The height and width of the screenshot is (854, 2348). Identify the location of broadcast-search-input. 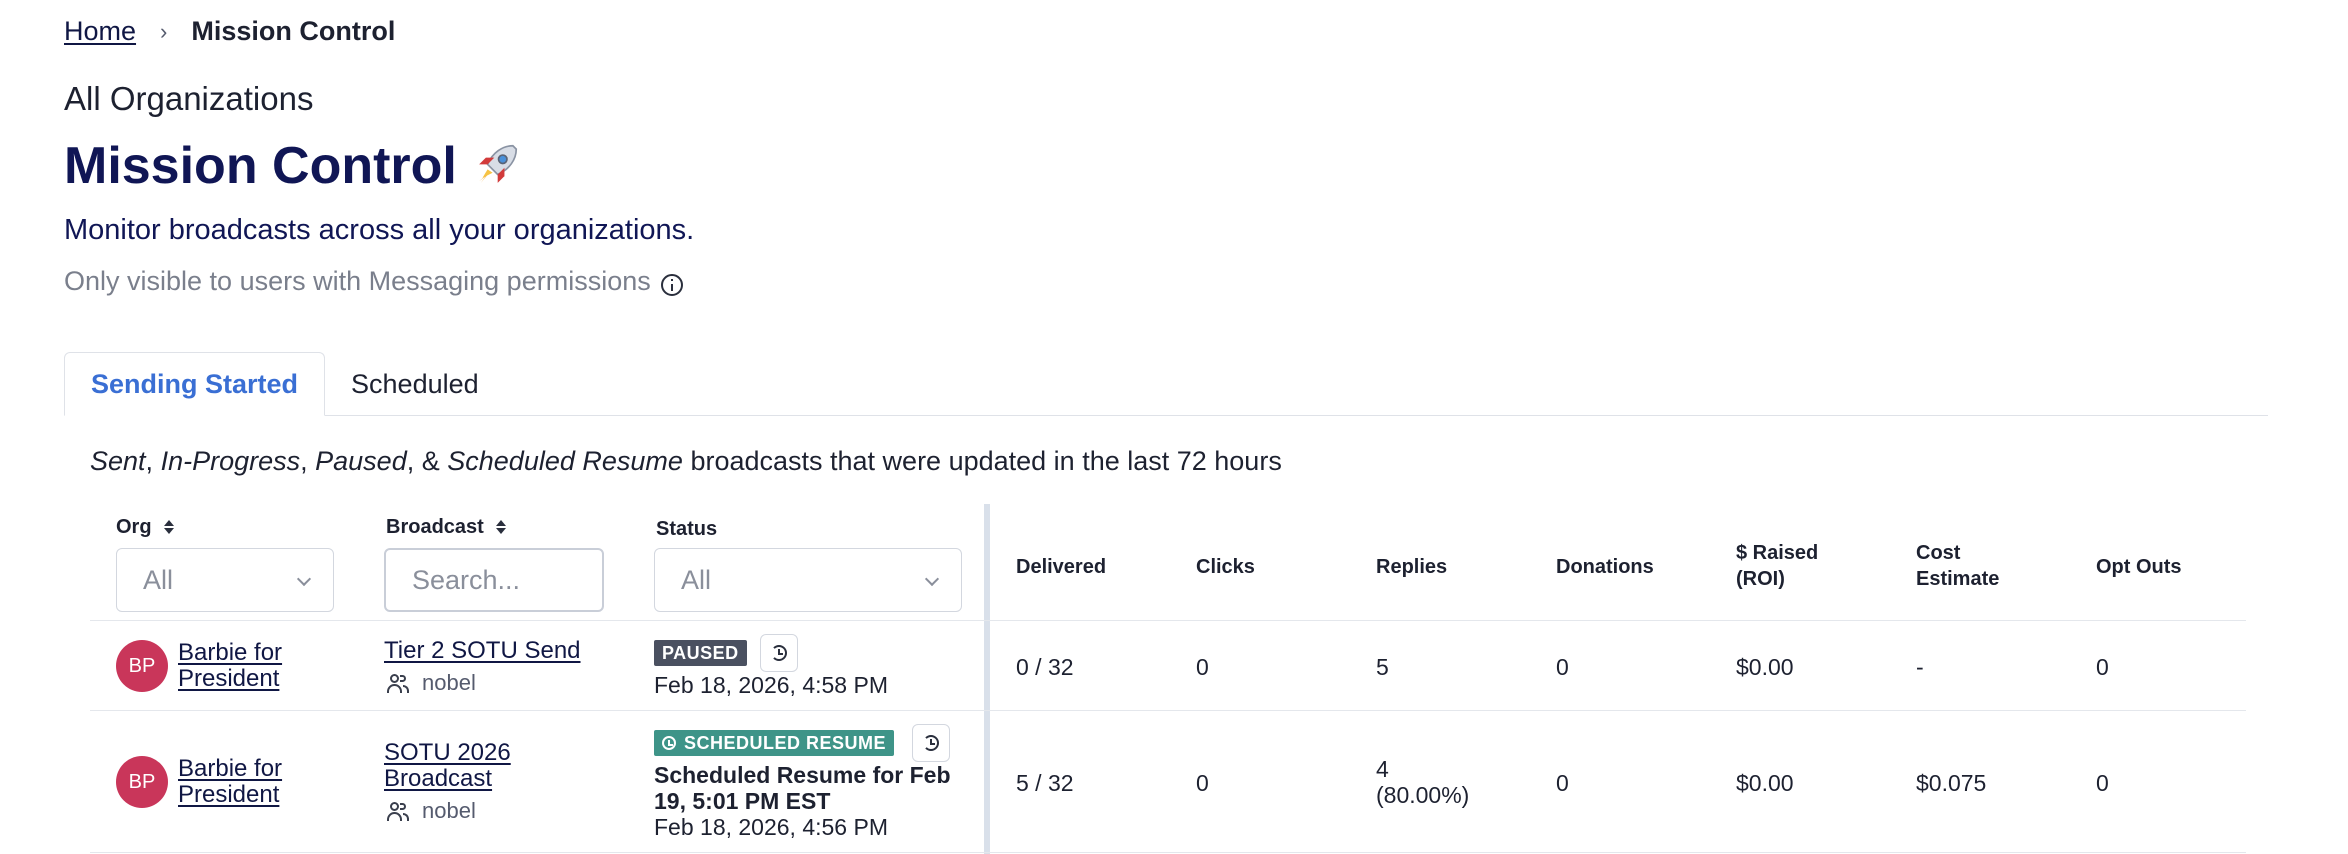
(494, 580).